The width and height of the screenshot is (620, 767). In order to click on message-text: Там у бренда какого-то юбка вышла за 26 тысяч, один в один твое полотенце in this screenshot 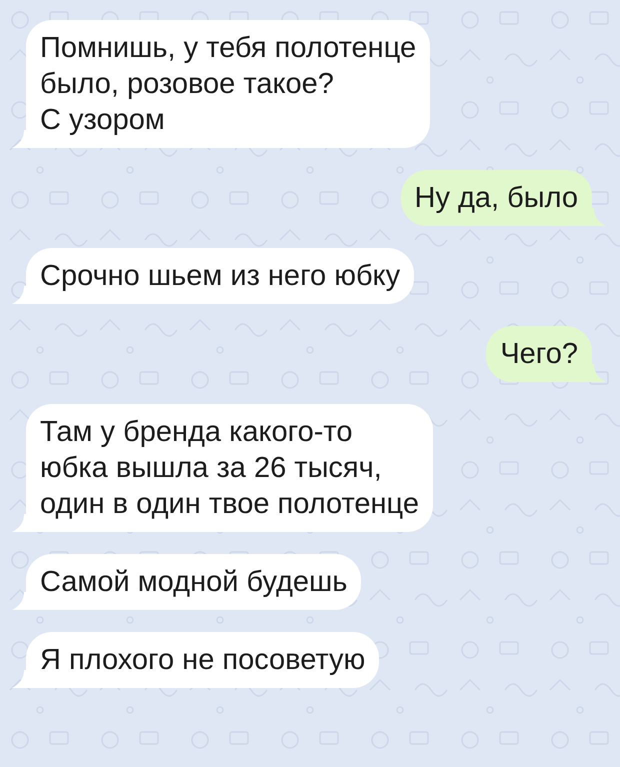, I will do `click(229, 468)`.